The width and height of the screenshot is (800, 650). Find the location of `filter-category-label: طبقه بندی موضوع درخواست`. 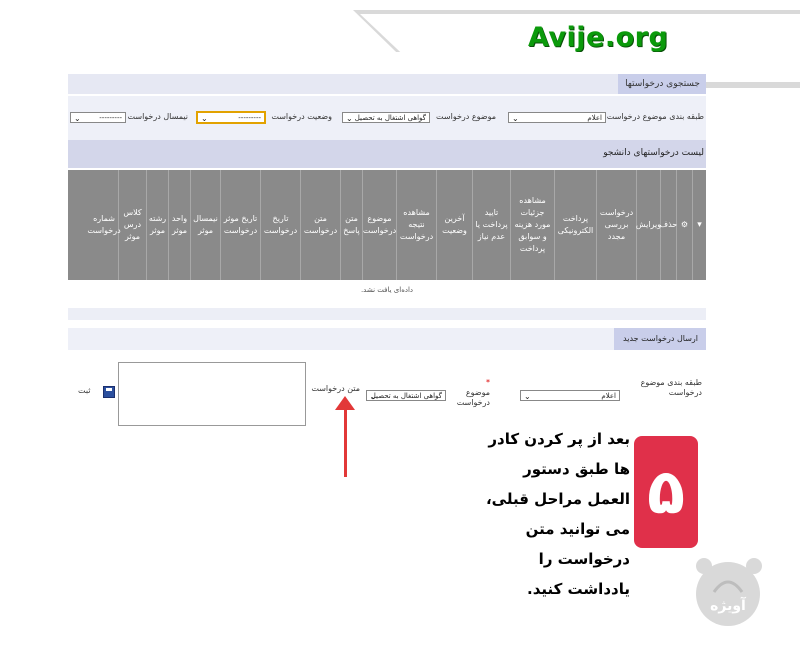

filter-category-label: طبقه بندی موضوع درخواست is located at coordinates (655, 116).